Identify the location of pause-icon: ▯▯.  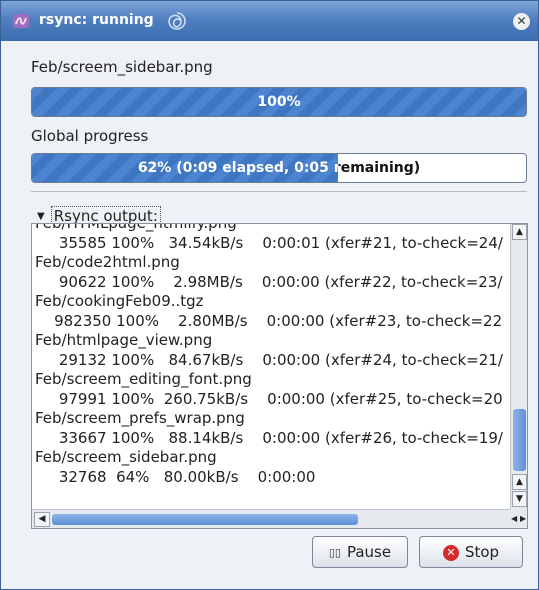
(334, 552).